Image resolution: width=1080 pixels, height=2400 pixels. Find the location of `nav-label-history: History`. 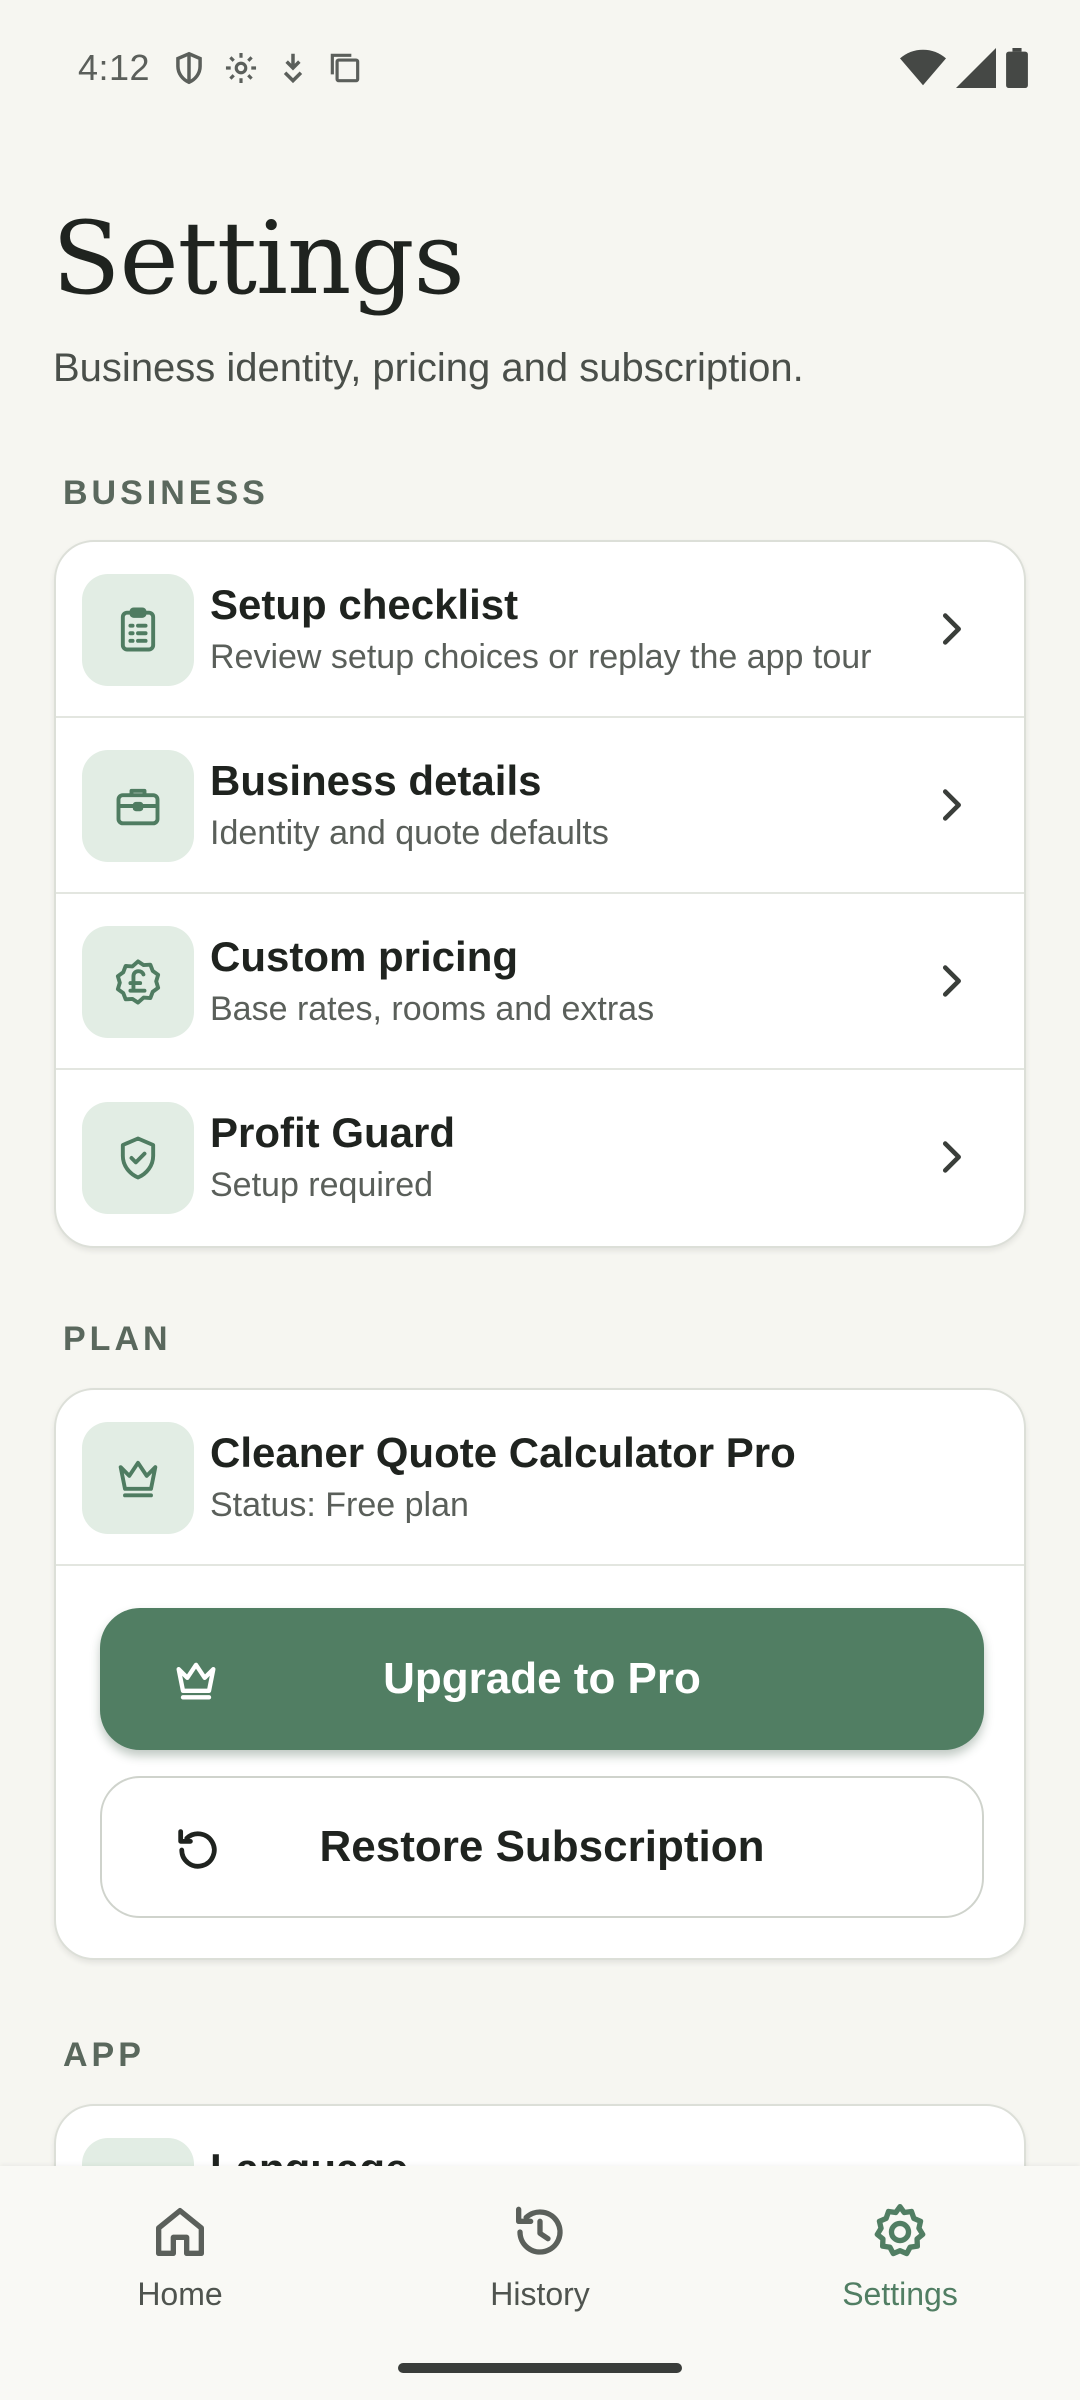

nav-label-history: History is located at coordinates (540, 2294).